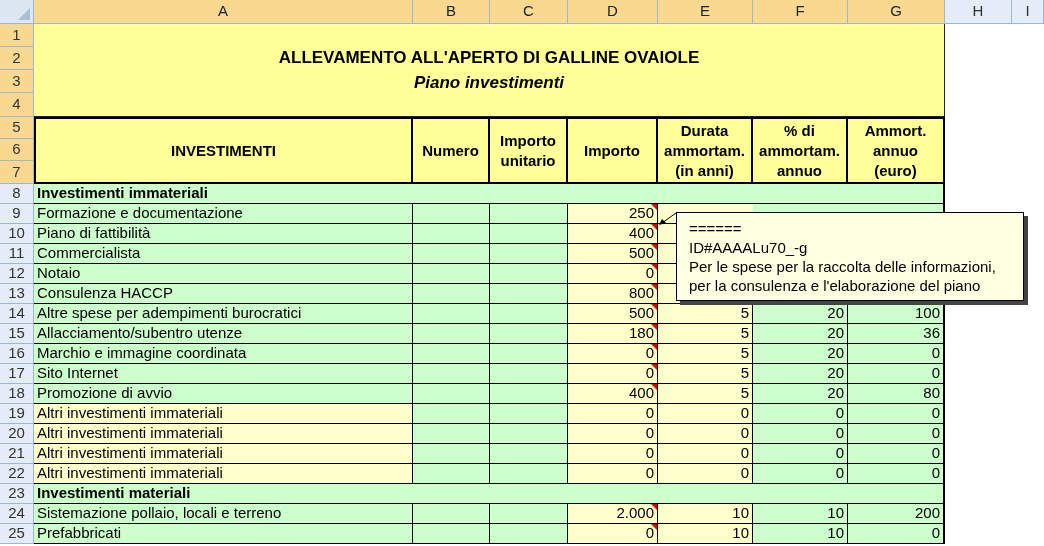 This screenshot has height=546, width=1044. I want to click on row-header: 3, so click(17, 81).